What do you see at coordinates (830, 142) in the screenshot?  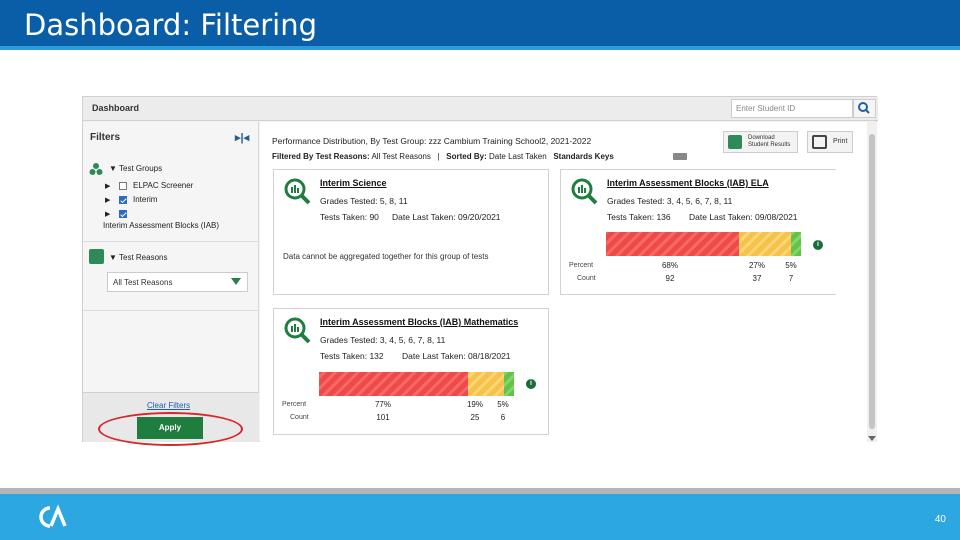 I see `print-button: Print` at bounding box center [830, 142].